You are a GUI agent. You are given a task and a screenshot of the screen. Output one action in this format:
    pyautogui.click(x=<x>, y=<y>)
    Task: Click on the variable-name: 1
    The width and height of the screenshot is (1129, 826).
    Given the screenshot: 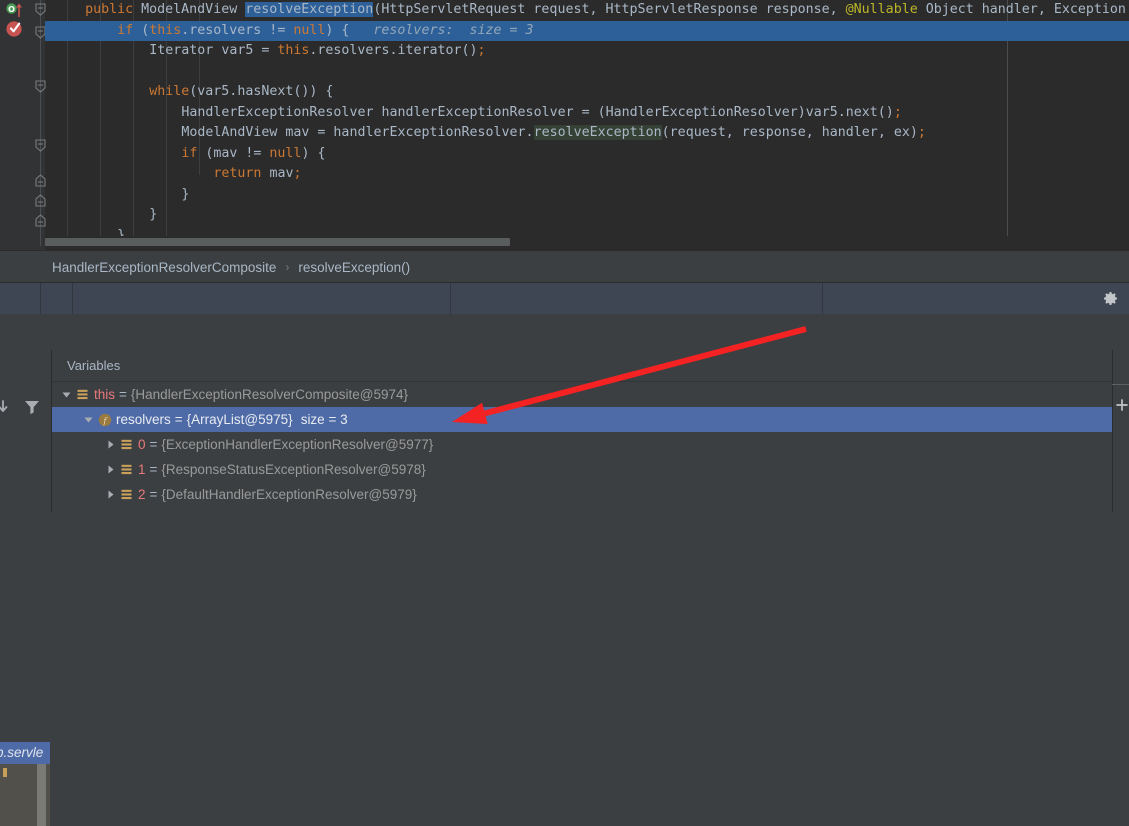 What is the action you would take?
    pyautogui.click(x=142, y=469)
    